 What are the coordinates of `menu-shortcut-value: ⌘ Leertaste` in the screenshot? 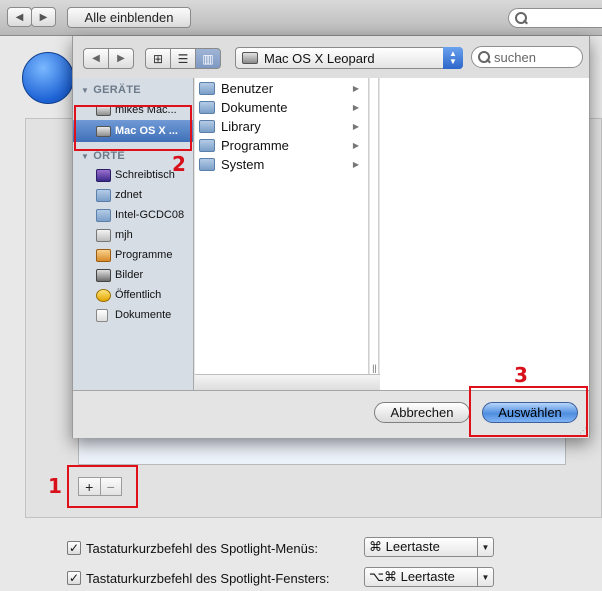 It's located at (404, 546).